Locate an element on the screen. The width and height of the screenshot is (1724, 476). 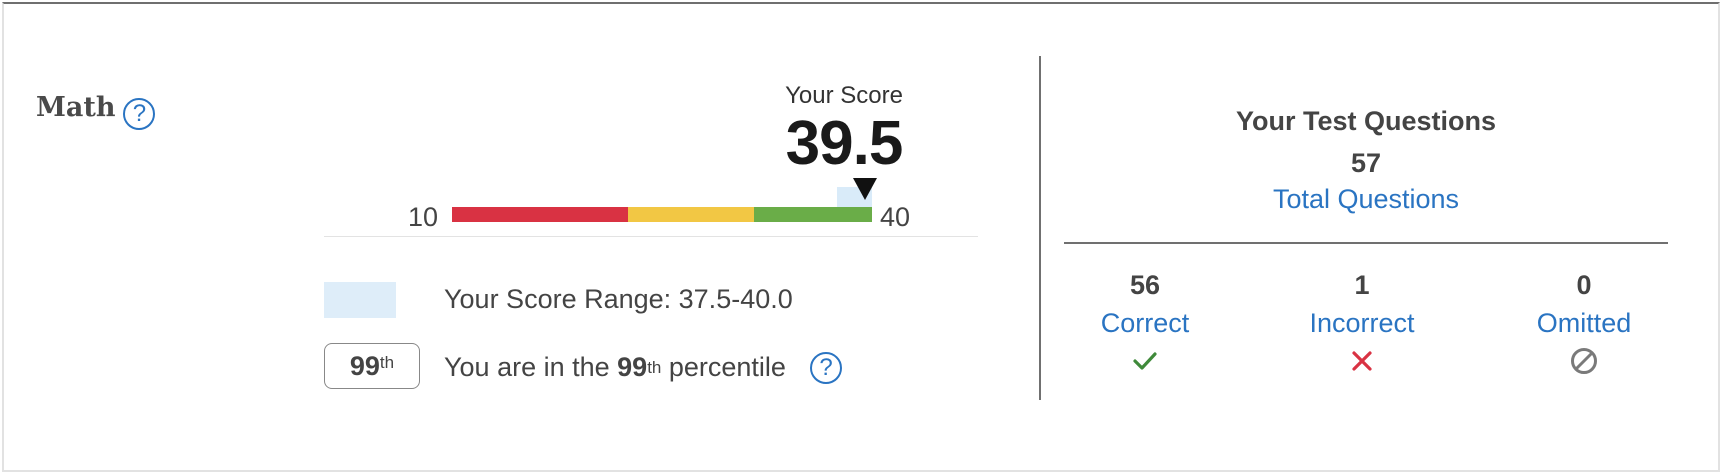
incorrect-count: 1 is located at coordinates (1362, 285).